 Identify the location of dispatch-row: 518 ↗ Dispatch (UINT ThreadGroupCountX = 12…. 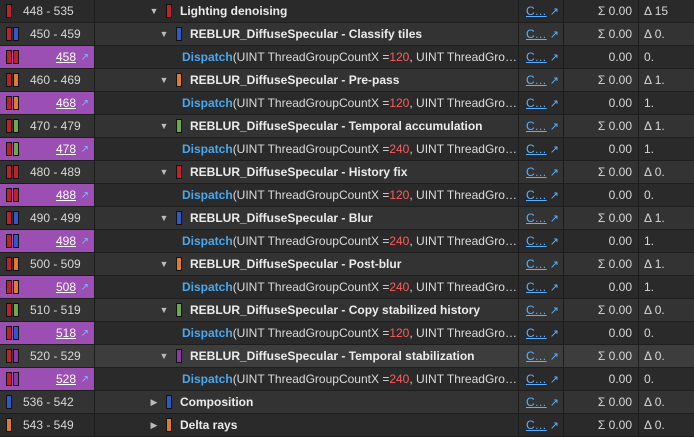
(347, 333).